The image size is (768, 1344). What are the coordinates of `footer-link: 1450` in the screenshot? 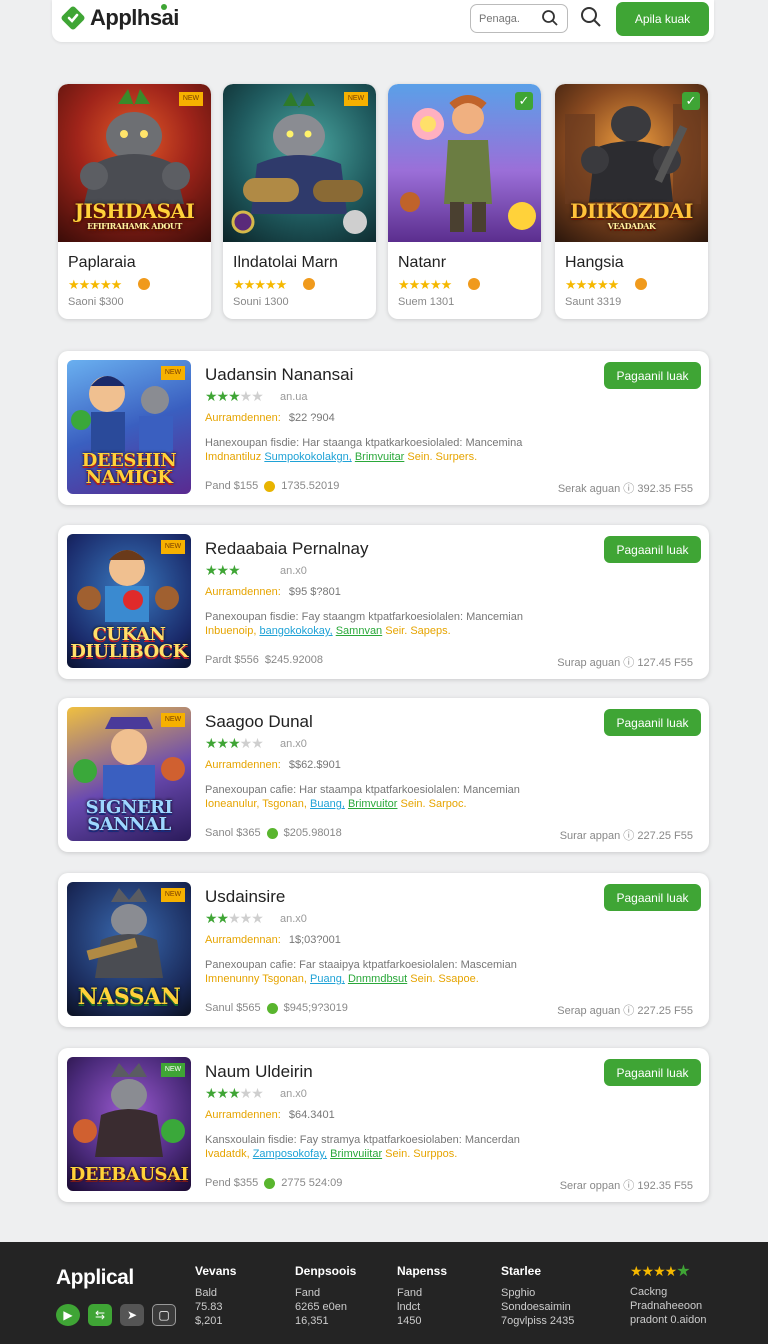 It's located at (422, 1321).